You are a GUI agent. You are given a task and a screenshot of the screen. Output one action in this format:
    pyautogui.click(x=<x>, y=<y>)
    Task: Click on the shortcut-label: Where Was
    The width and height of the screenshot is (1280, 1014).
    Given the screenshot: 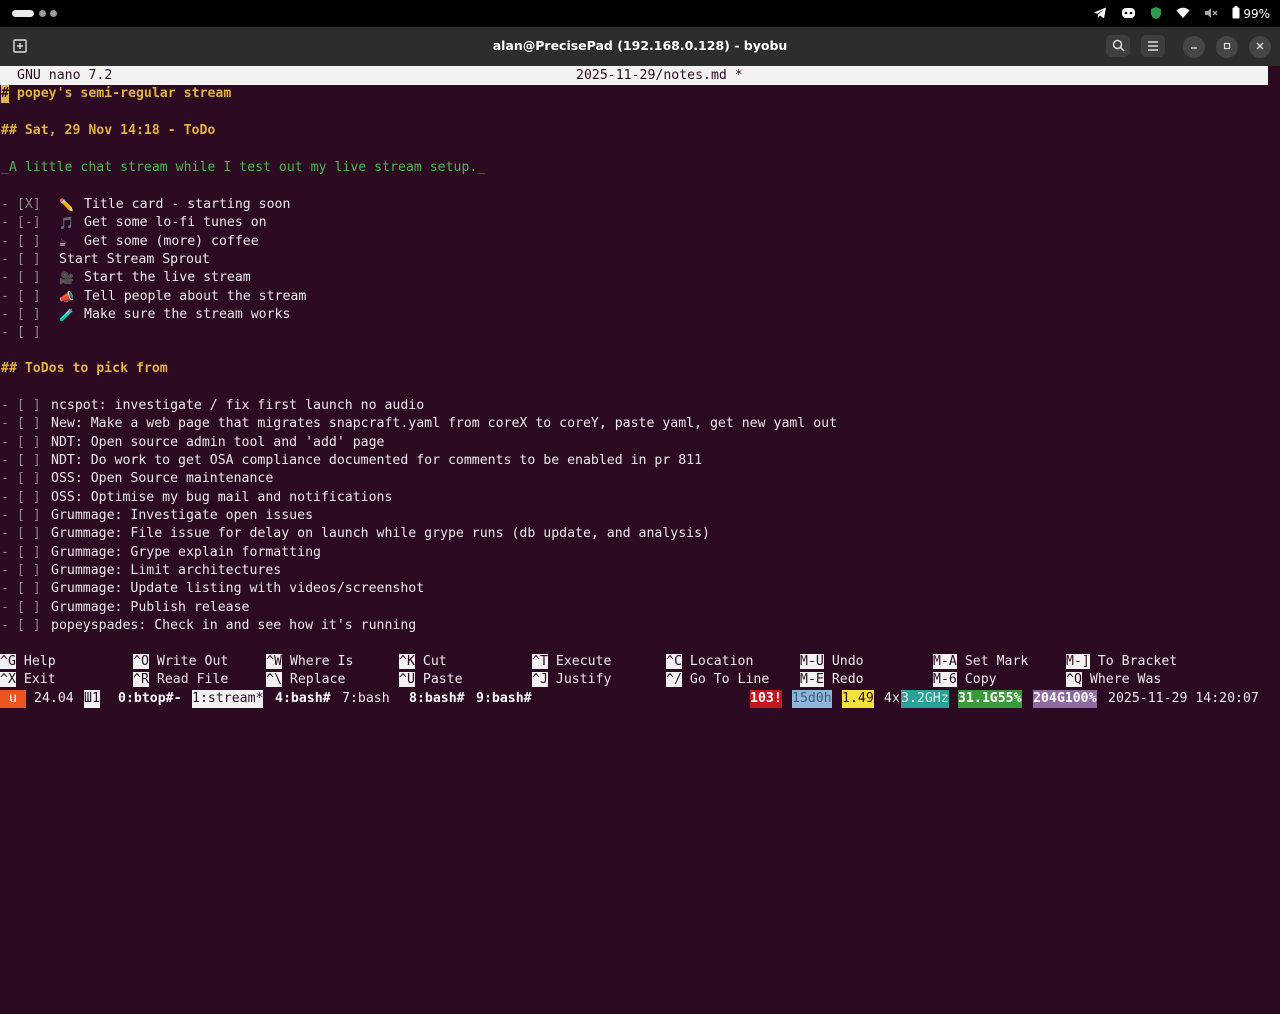 What is the action you would take?
    pyautogui.click(x=1125, y=679)
    